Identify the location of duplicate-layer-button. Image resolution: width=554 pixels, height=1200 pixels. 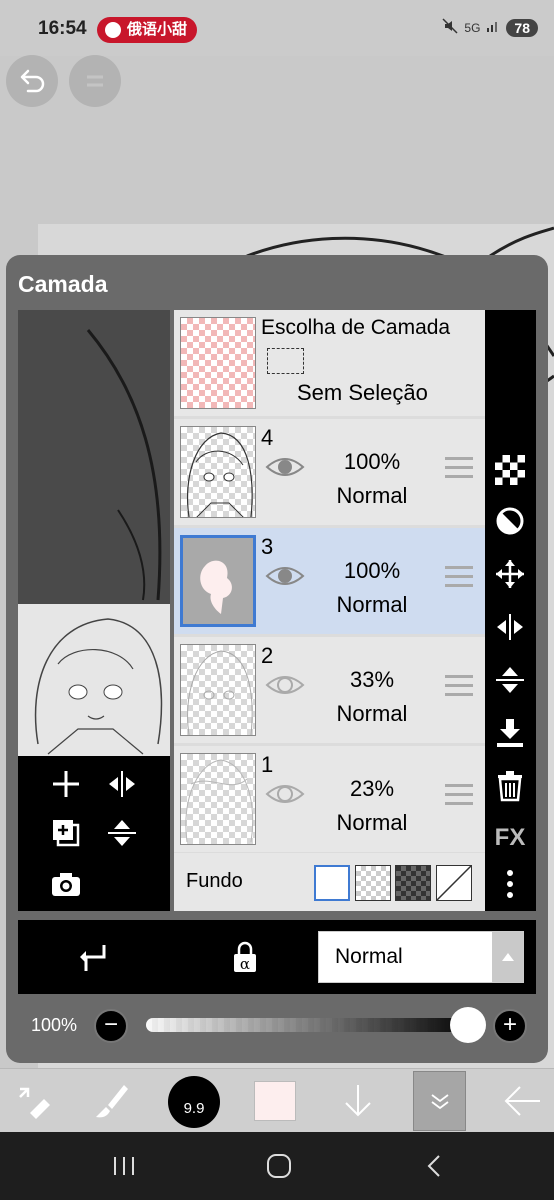
(66, 833).